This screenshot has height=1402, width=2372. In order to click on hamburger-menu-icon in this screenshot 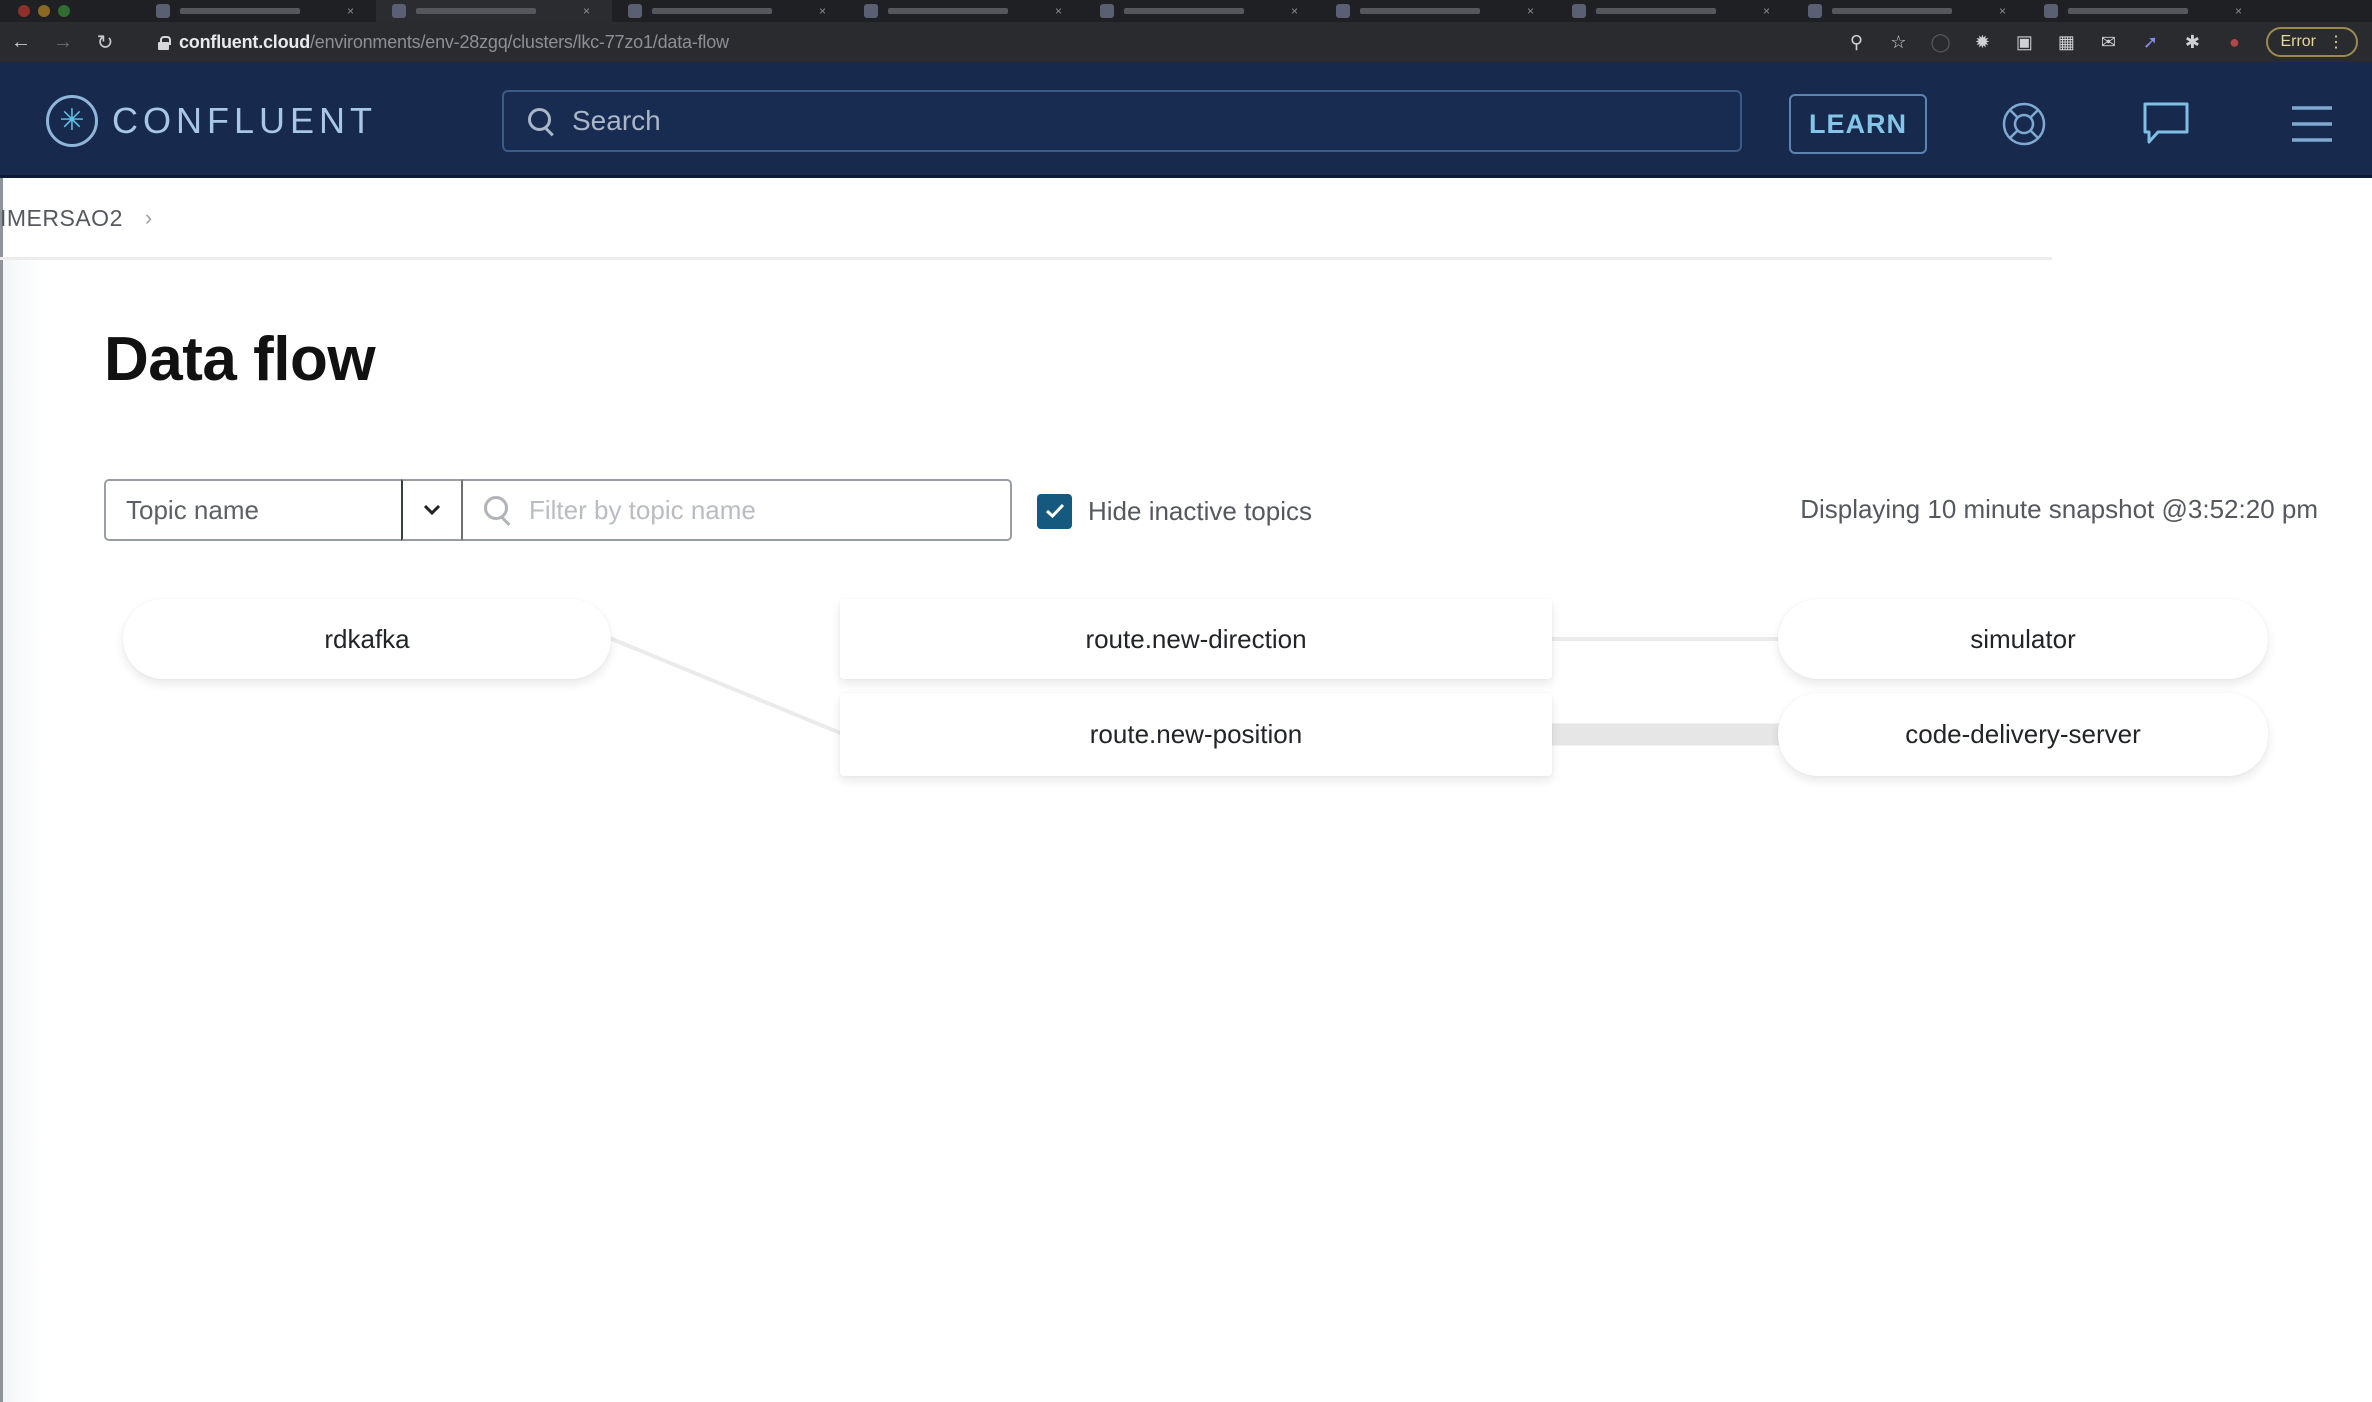, I will do `click(2312, 124)`.